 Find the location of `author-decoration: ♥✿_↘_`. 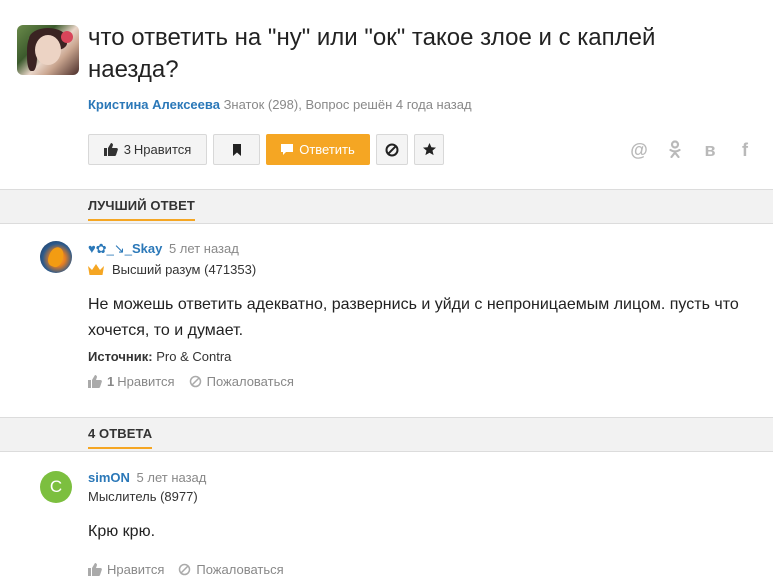

author-decoration: ♥✿_↘_ is located at coordinates (110, 248).